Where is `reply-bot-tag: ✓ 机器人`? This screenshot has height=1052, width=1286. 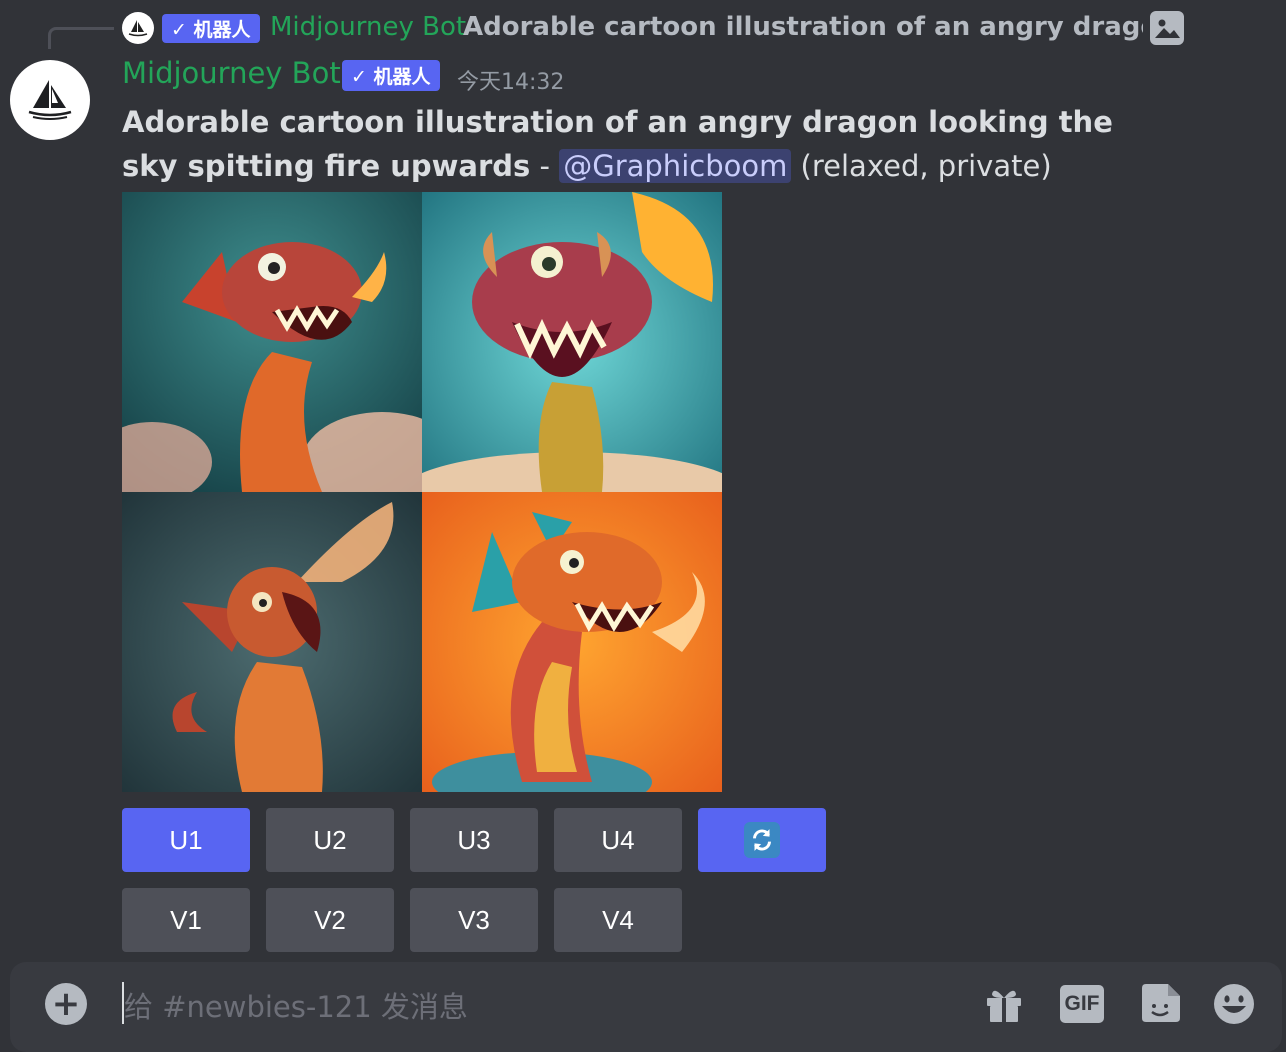 reply-bot-tag: ✓ 机器人 is located at coordinates (211, 28).